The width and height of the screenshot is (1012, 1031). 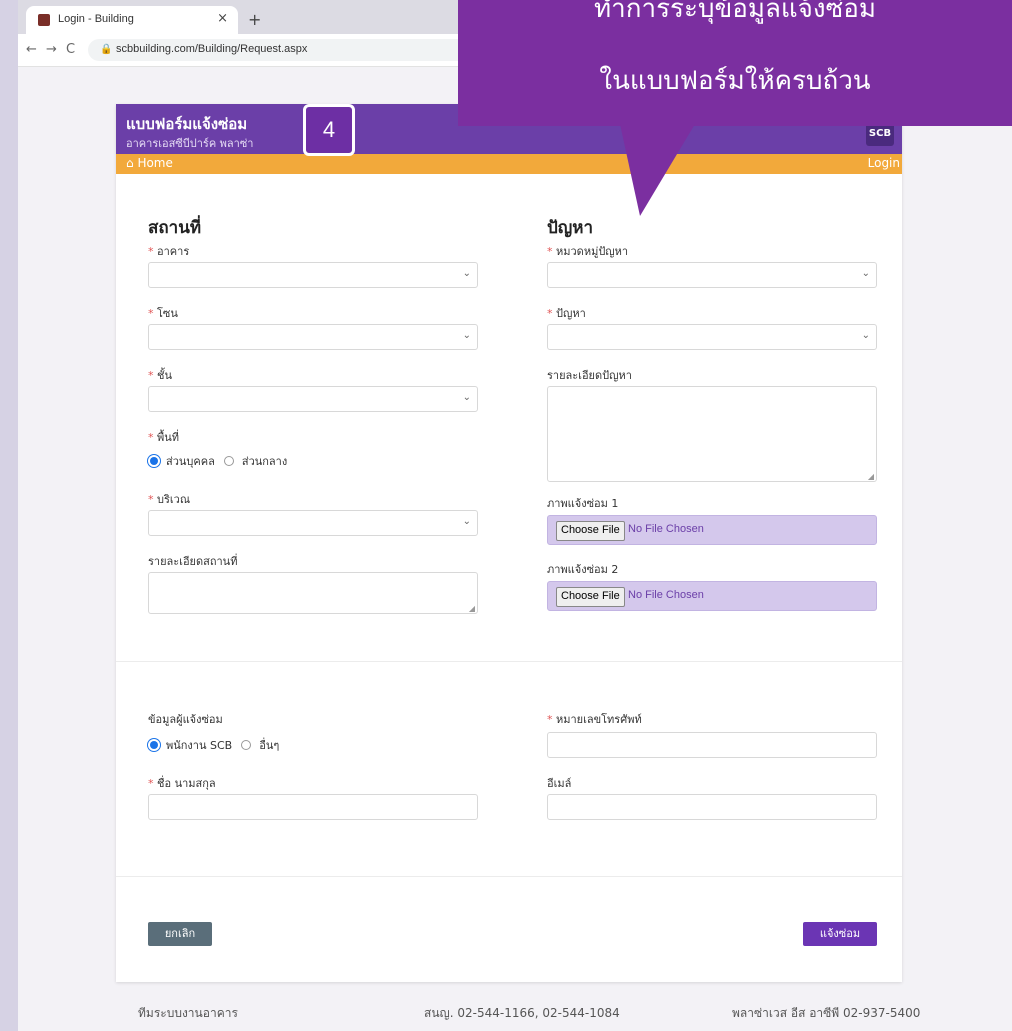 I want to click on image1-label: ภาพแจ้งซ่อม 1, so click(x=583, y=503).